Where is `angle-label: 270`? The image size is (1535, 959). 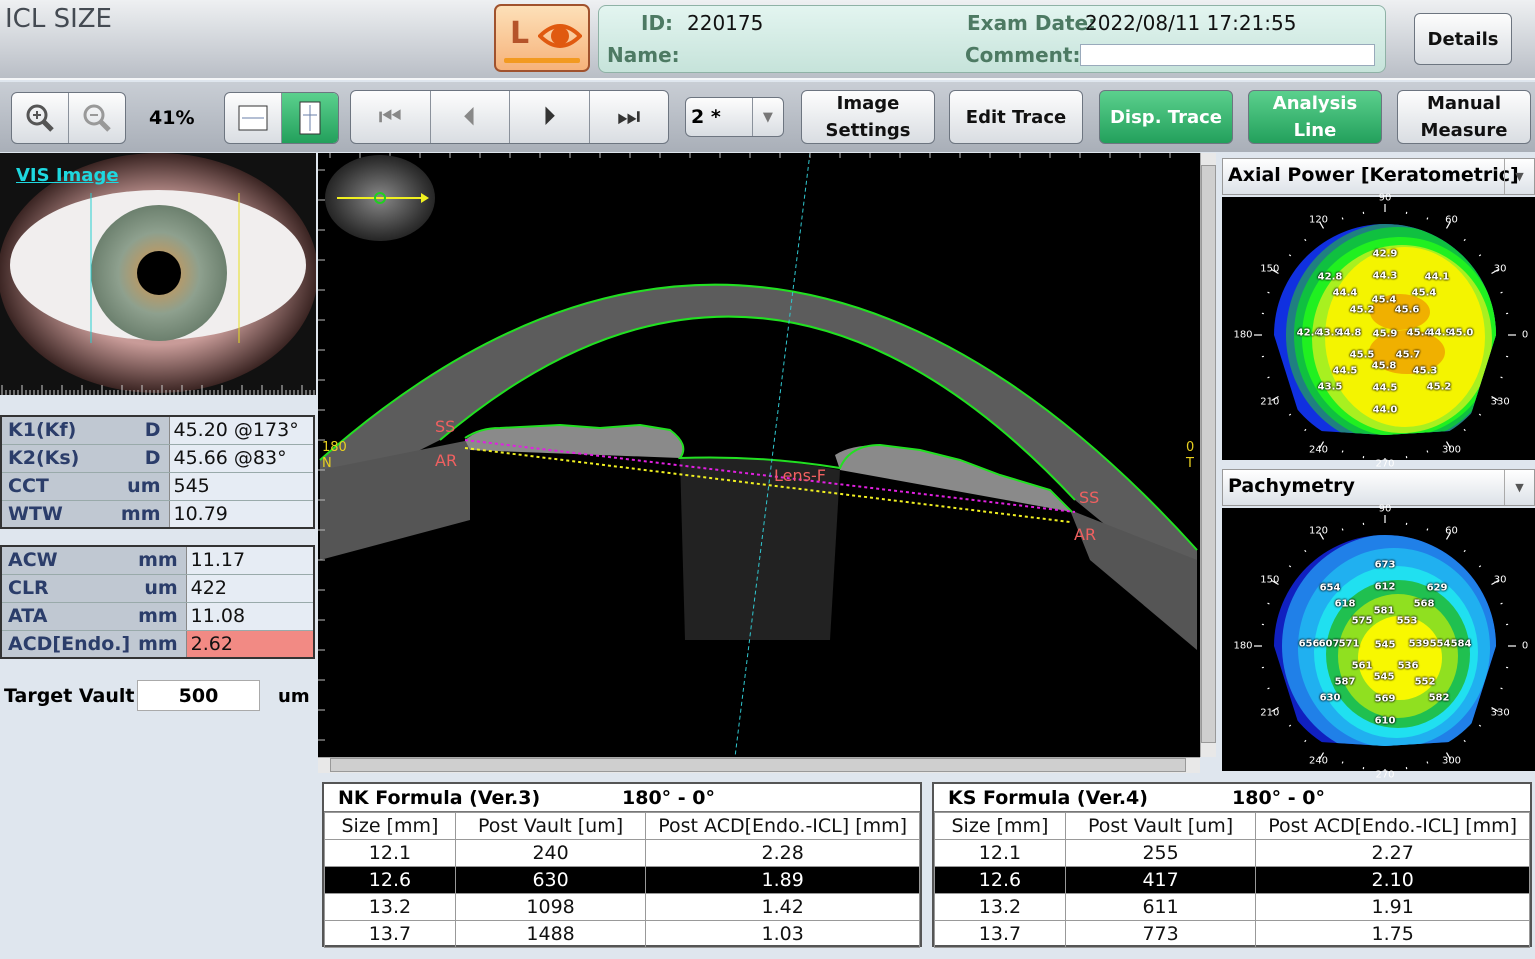 angle-label: 270 is located at coordinates (1385, 464).